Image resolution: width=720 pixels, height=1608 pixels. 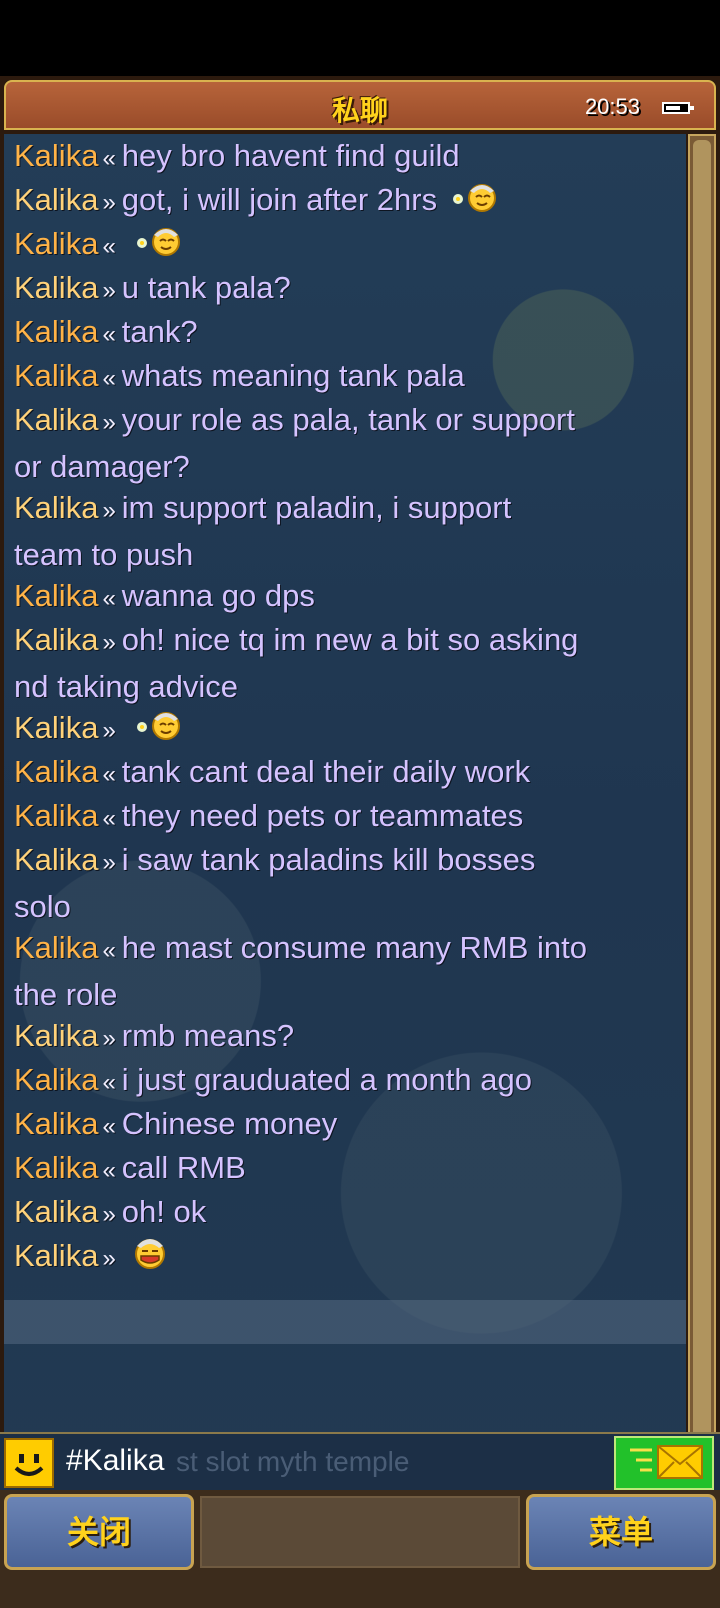 I want to click on chat-message: Kalika» oh! ok, so click(x=344, y=1213).